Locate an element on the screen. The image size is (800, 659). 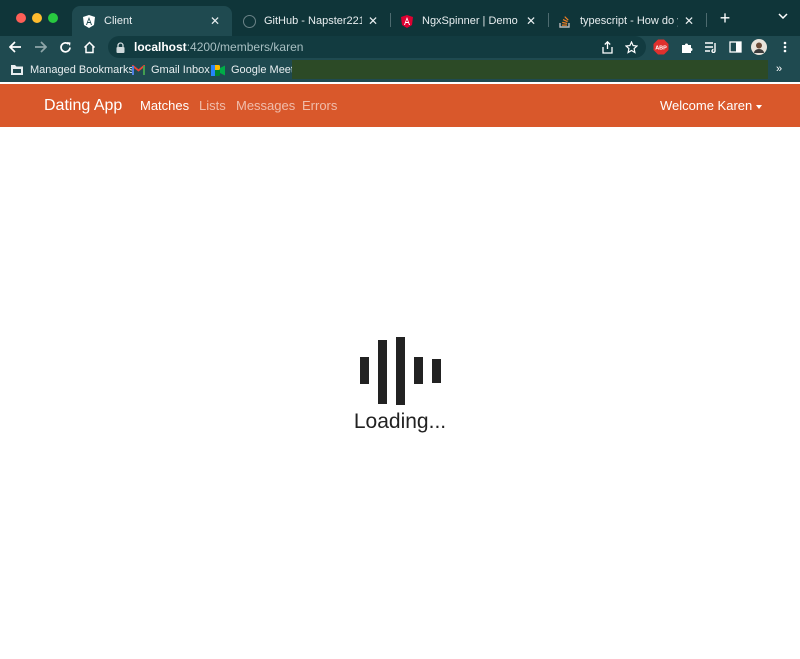
welcome-text: Welcome Karen is located at coordinates (706, 105).